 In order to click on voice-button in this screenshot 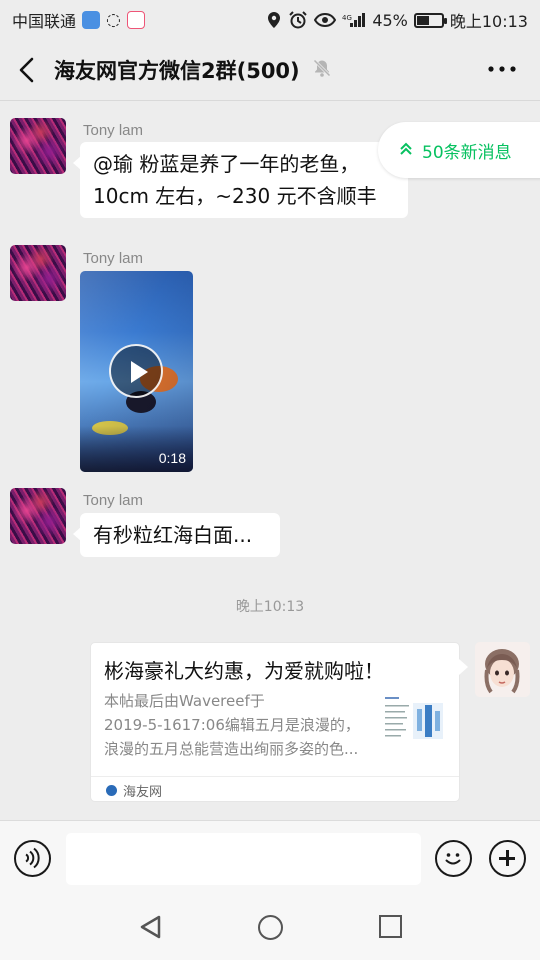, I will do `click(32, 858)`.